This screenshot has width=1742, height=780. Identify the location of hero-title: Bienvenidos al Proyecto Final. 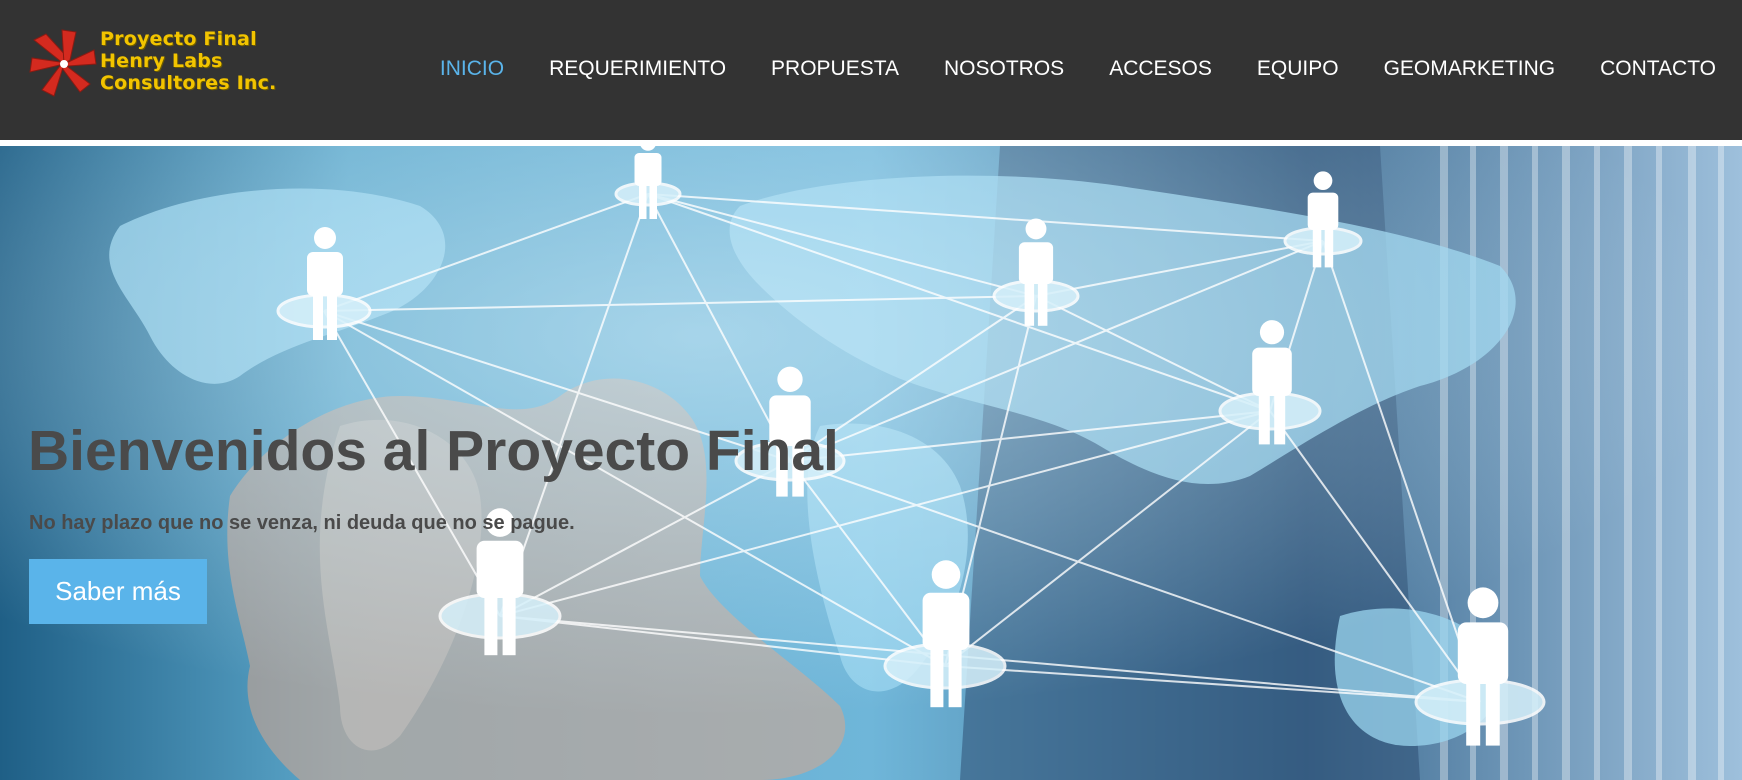
(433, 451).